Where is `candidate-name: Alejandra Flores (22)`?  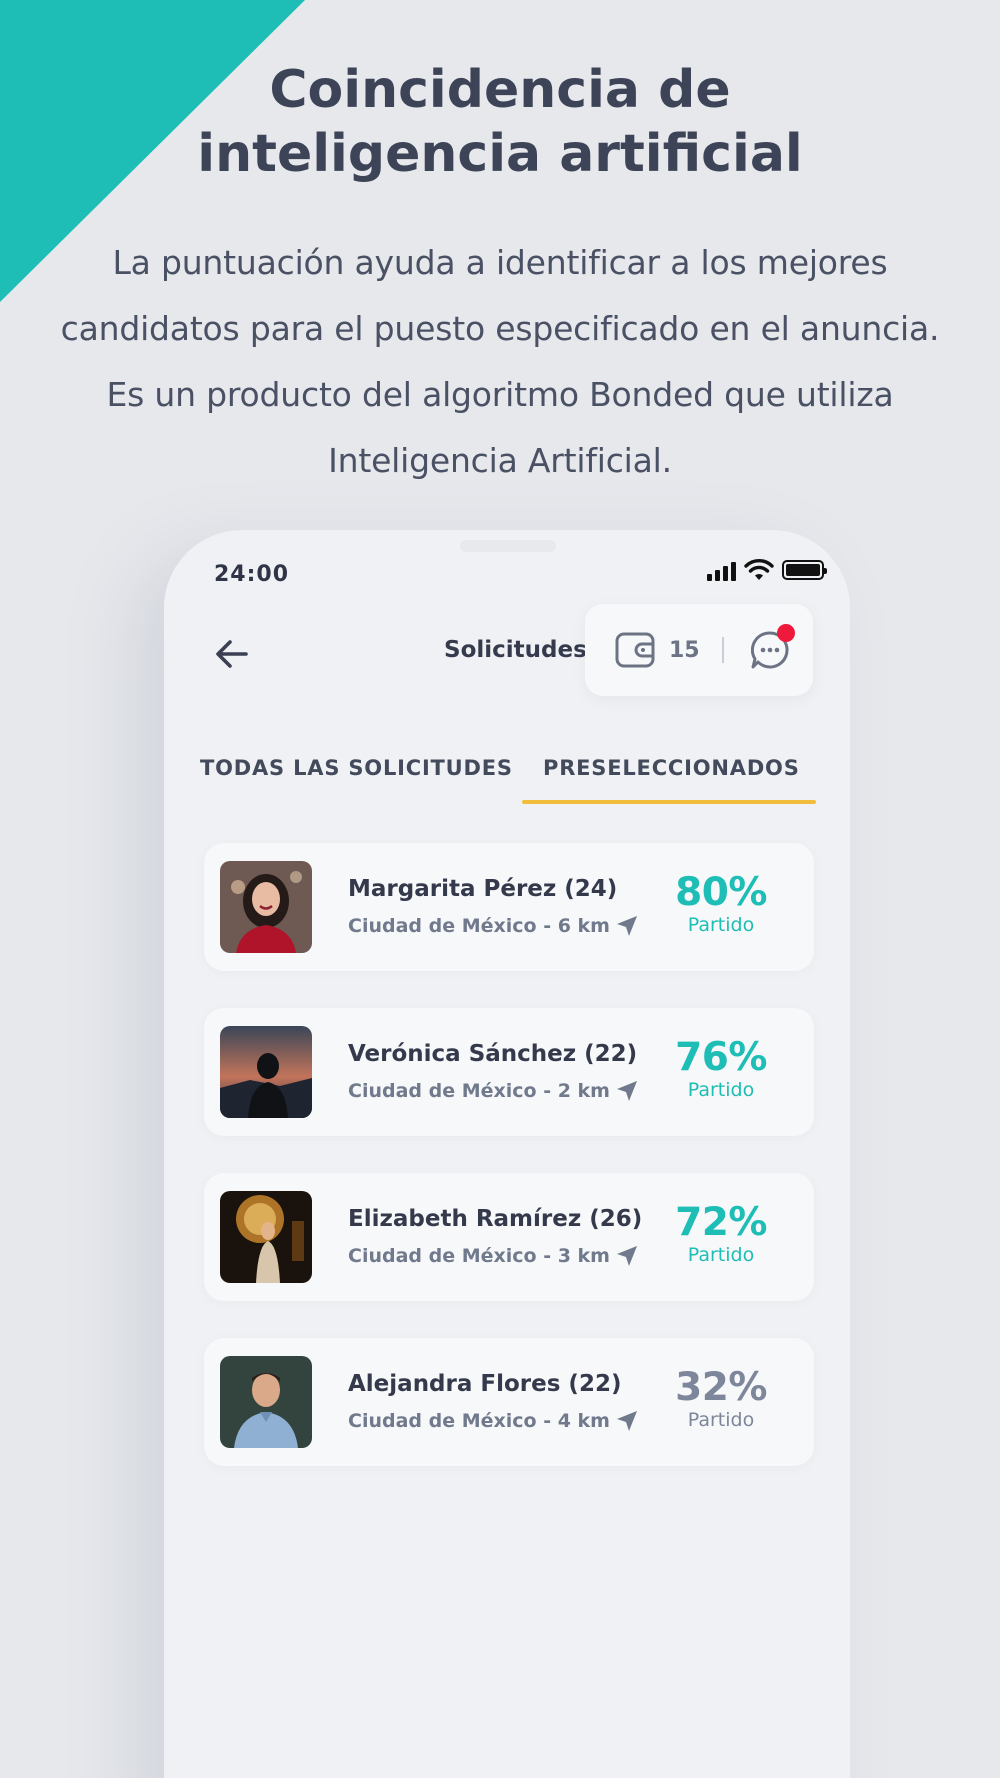 candidate-name: Alejandra Flores (22) is located at coordinates (485, 1384).